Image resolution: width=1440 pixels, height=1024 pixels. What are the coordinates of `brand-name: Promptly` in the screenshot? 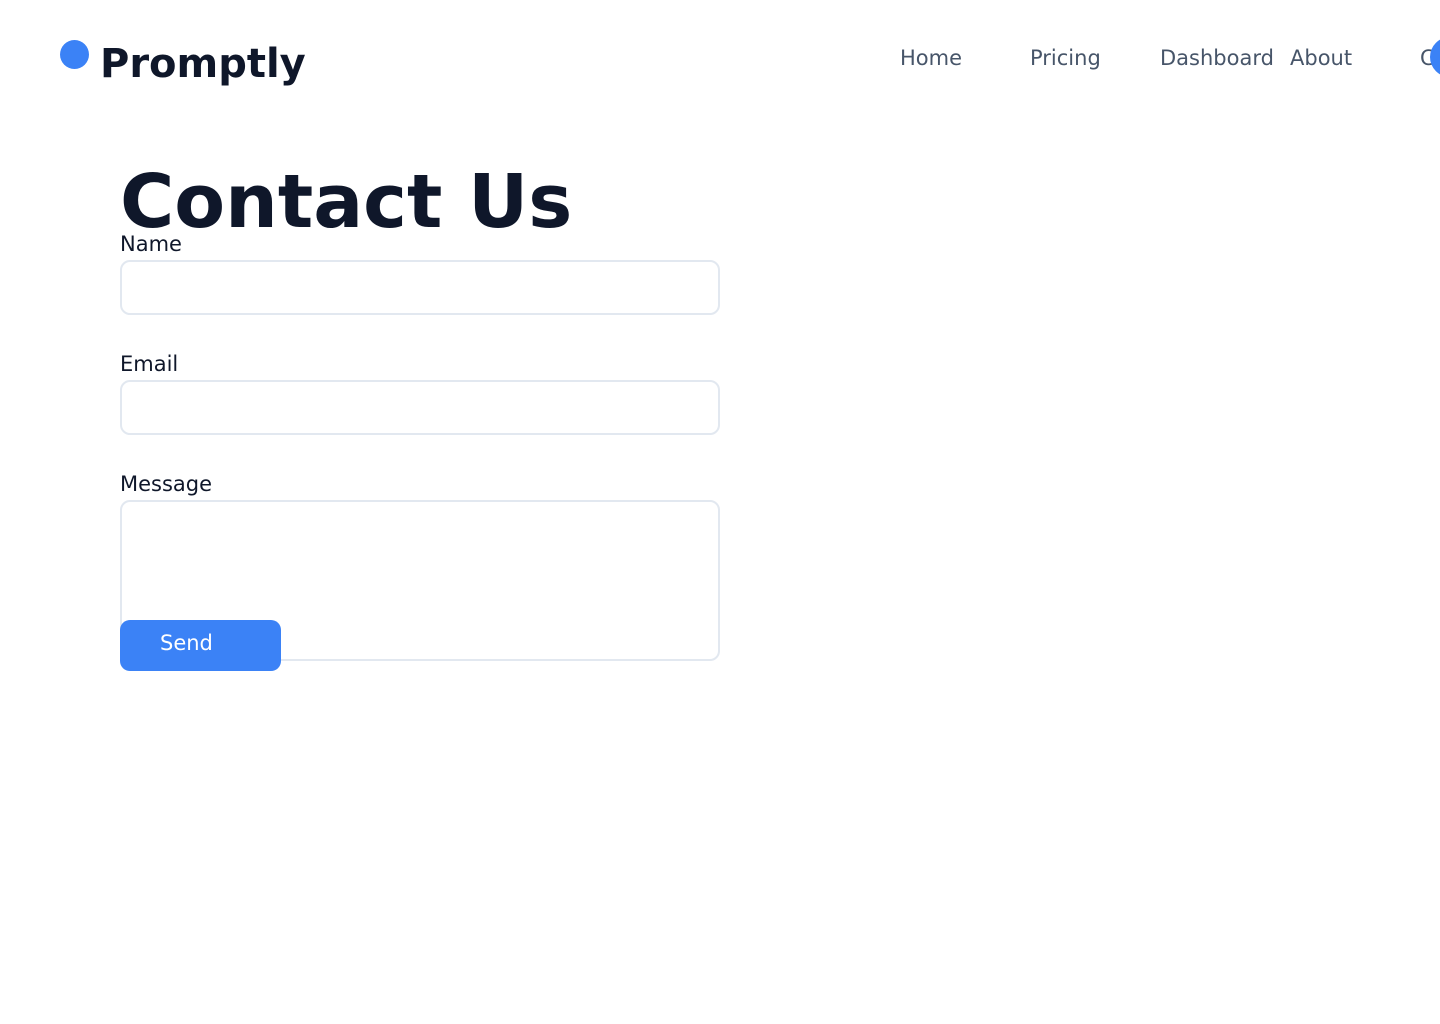 It's located at (203, 64).